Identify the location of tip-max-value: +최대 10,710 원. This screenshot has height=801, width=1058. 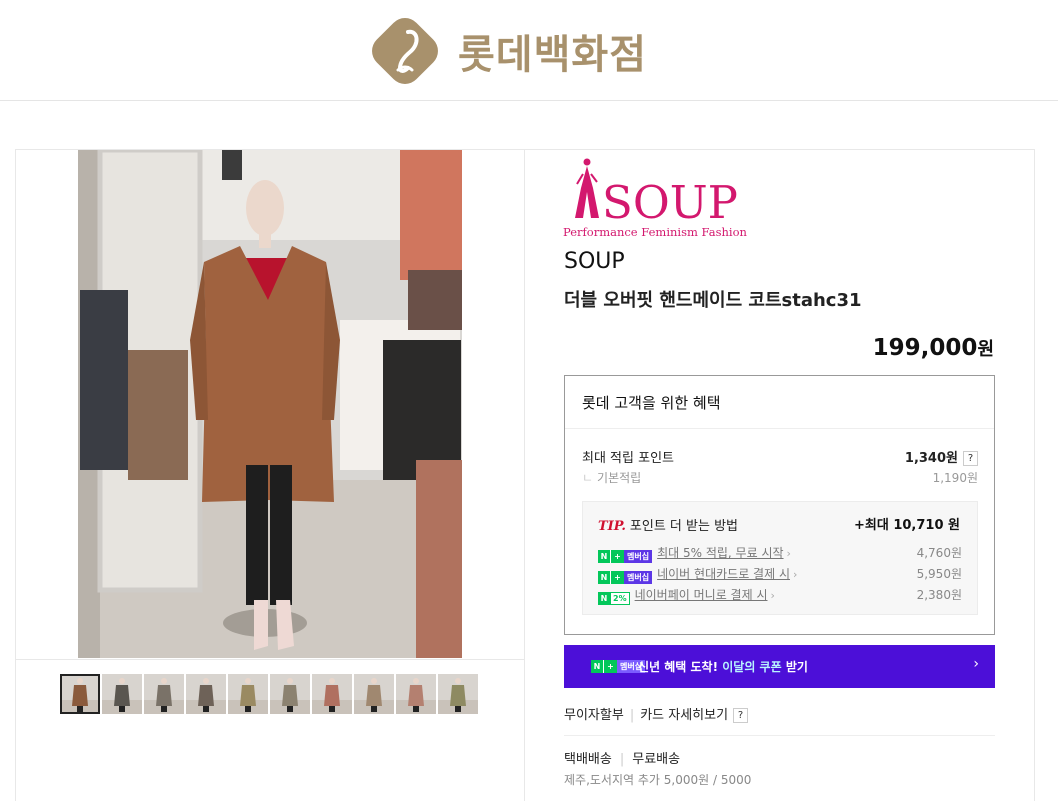
(907, 525).